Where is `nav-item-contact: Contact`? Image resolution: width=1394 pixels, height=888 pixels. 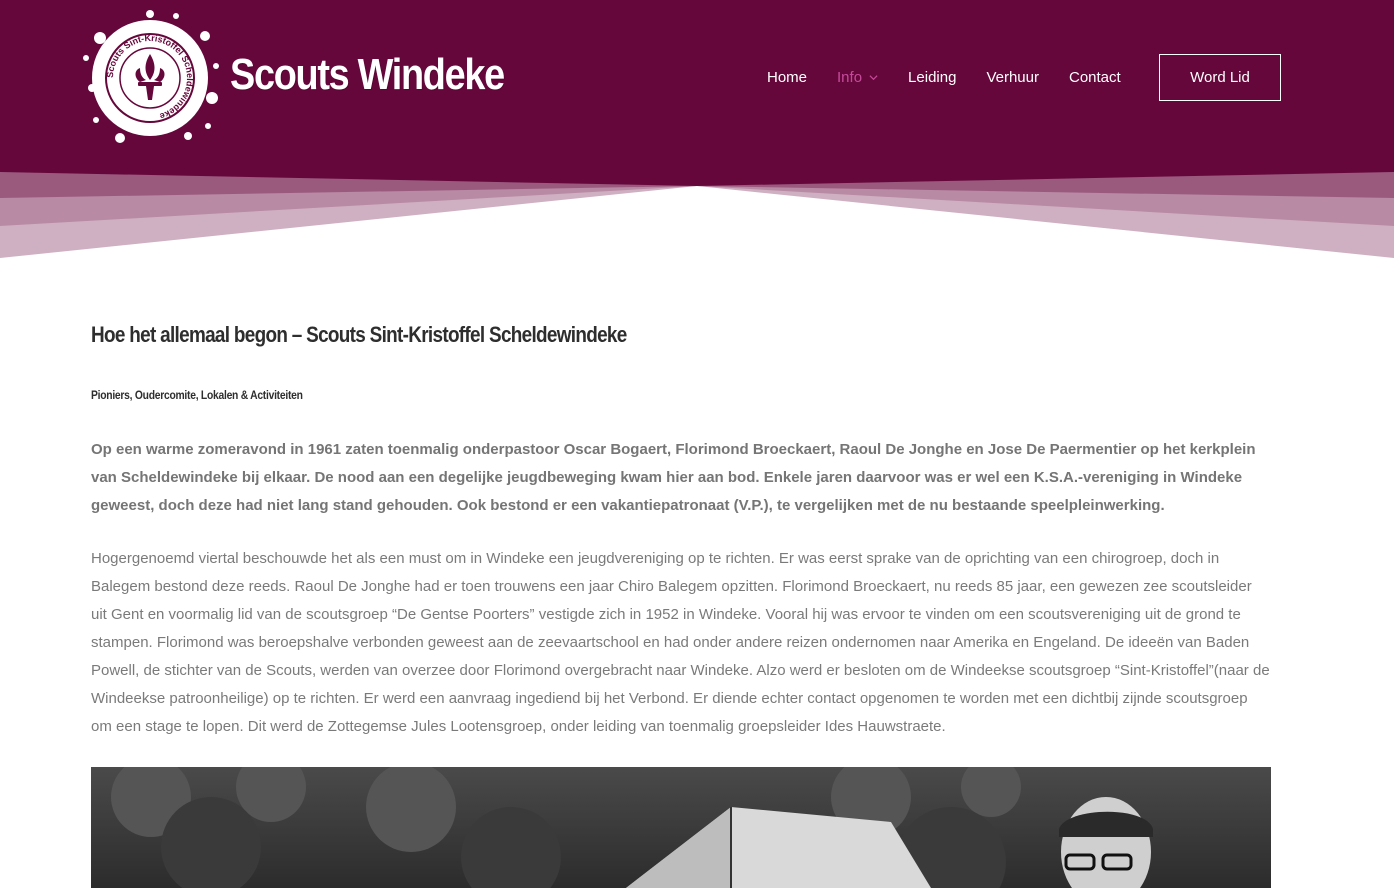 nav-item-contact: Contact is located at coordinates (1095, 77).